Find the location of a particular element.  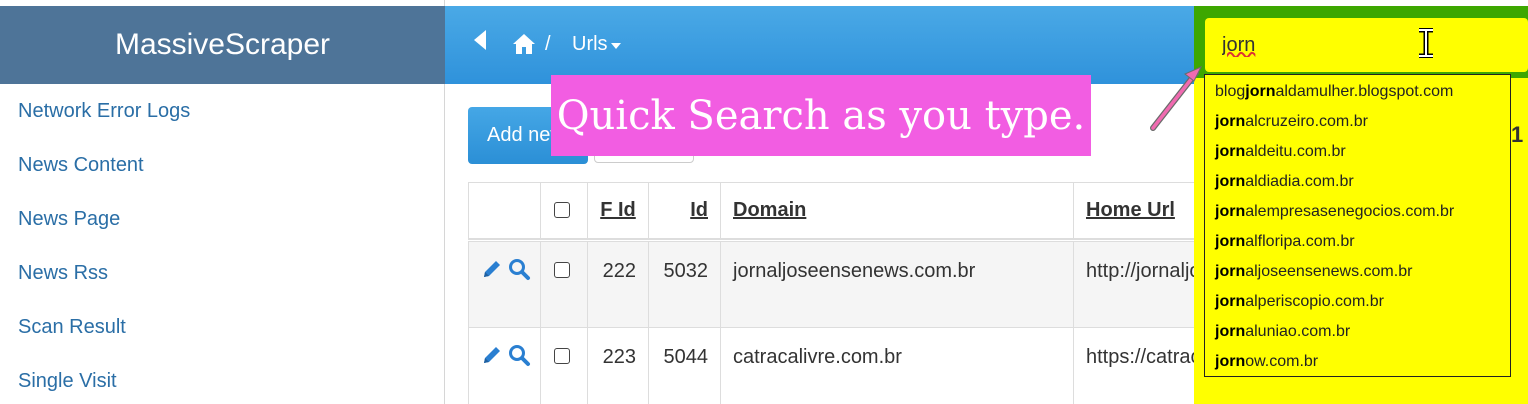

cell-domain: jornaljoseensenews.com.br is located at coordinates (897, 284).